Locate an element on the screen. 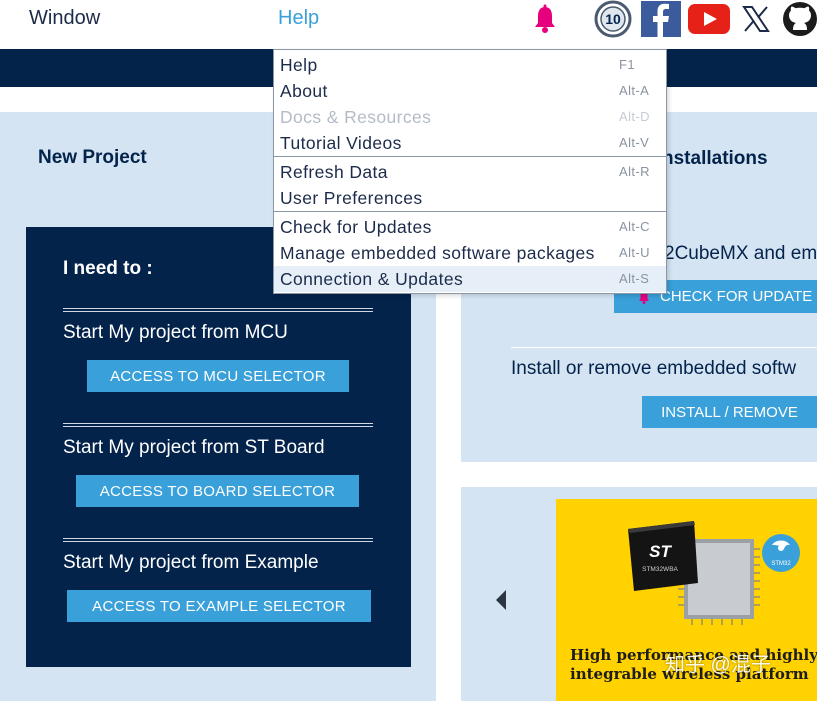 The image size is (817, 701). stm32-tag-text: STM32 is located at coordinates (781, 564).